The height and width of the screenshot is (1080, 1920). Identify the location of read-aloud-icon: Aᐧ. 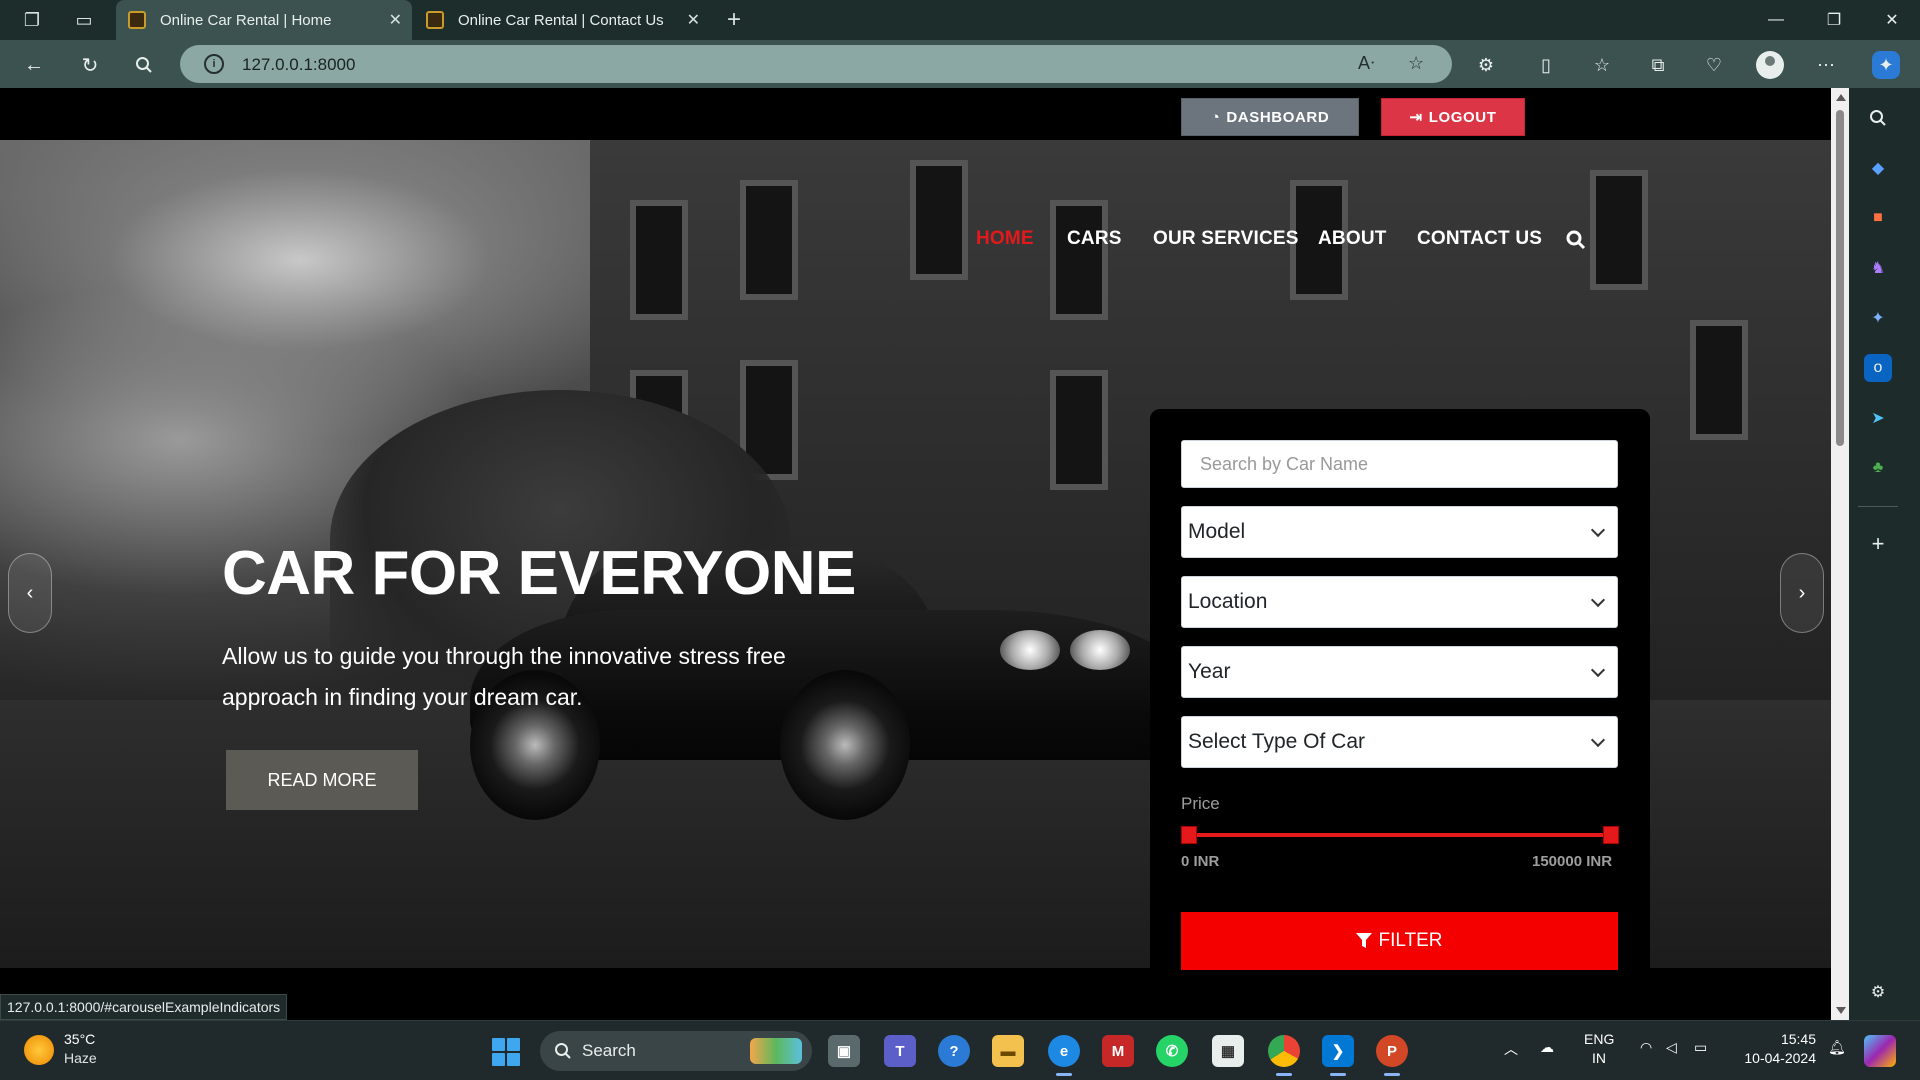
(1366, 63).